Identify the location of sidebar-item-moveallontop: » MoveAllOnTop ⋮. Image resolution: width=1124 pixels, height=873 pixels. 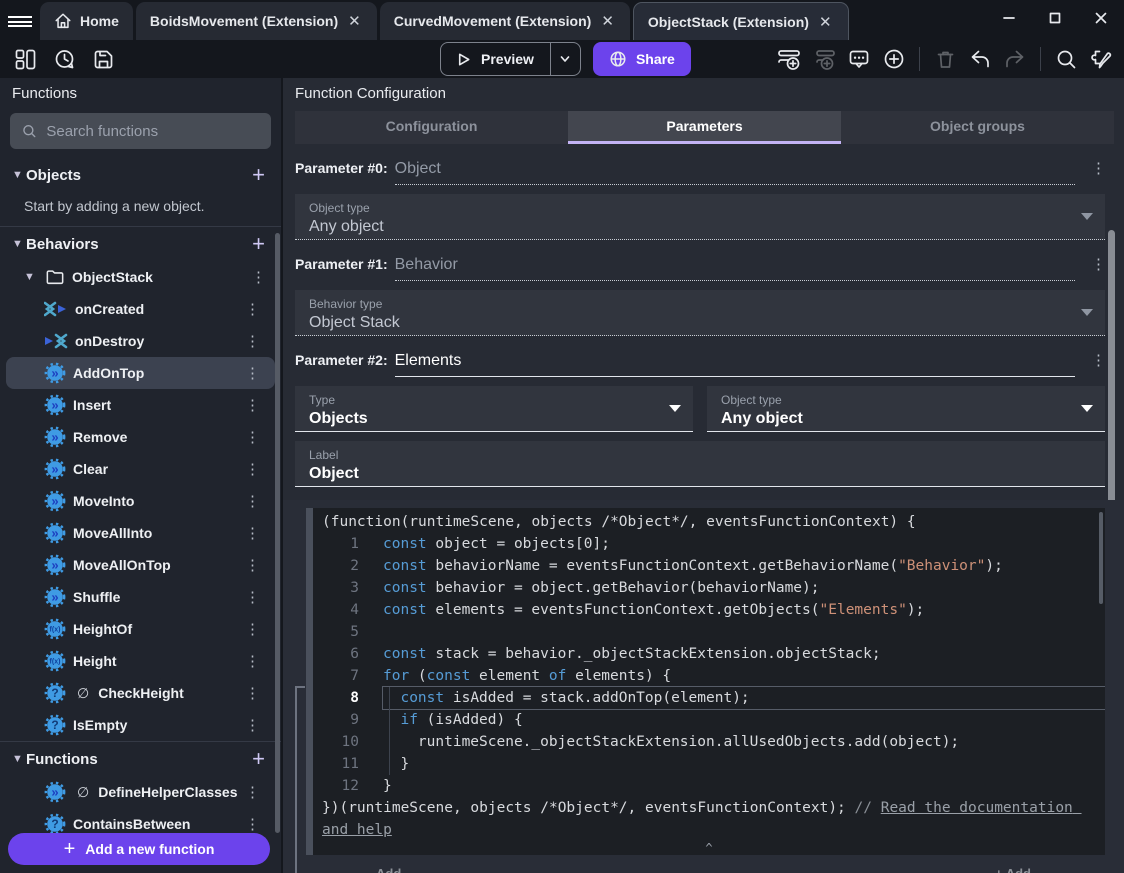
(140, 565).